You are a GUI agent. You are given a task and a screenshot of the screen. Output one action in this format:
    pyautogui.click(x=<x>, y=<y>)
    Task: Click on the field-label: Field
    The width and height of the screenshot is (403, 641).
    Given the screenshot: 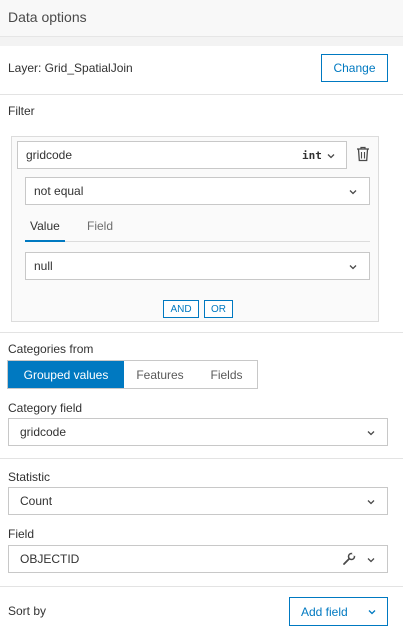 What is the action you would take?
    pyautogui.click(x=21, y=534)
    